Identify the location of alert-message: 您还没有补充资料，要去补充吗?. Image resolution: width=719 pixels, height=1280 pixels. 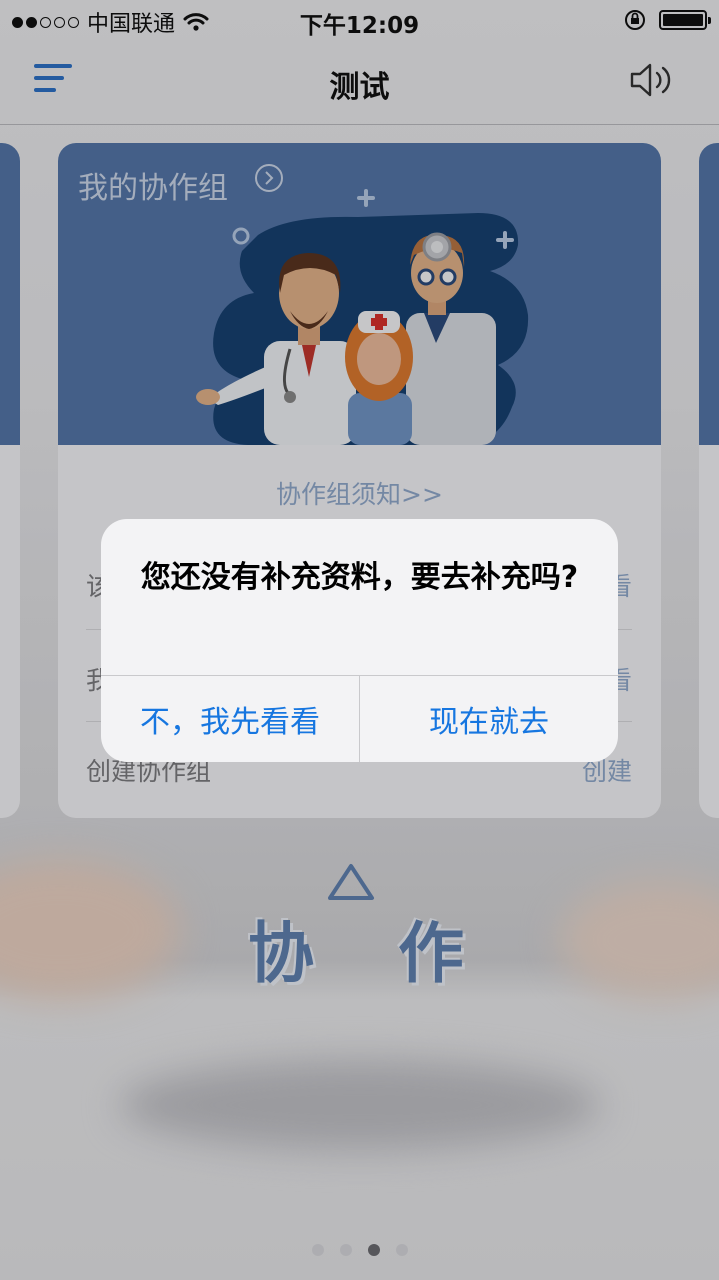
(359, 577).